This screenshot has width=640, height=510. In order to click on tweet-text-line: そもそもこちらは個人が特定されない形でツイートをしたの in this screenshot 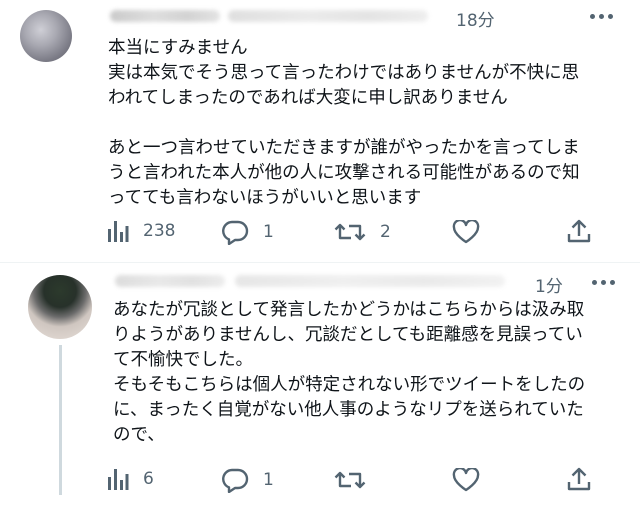, I will do `click(349, 385)`.